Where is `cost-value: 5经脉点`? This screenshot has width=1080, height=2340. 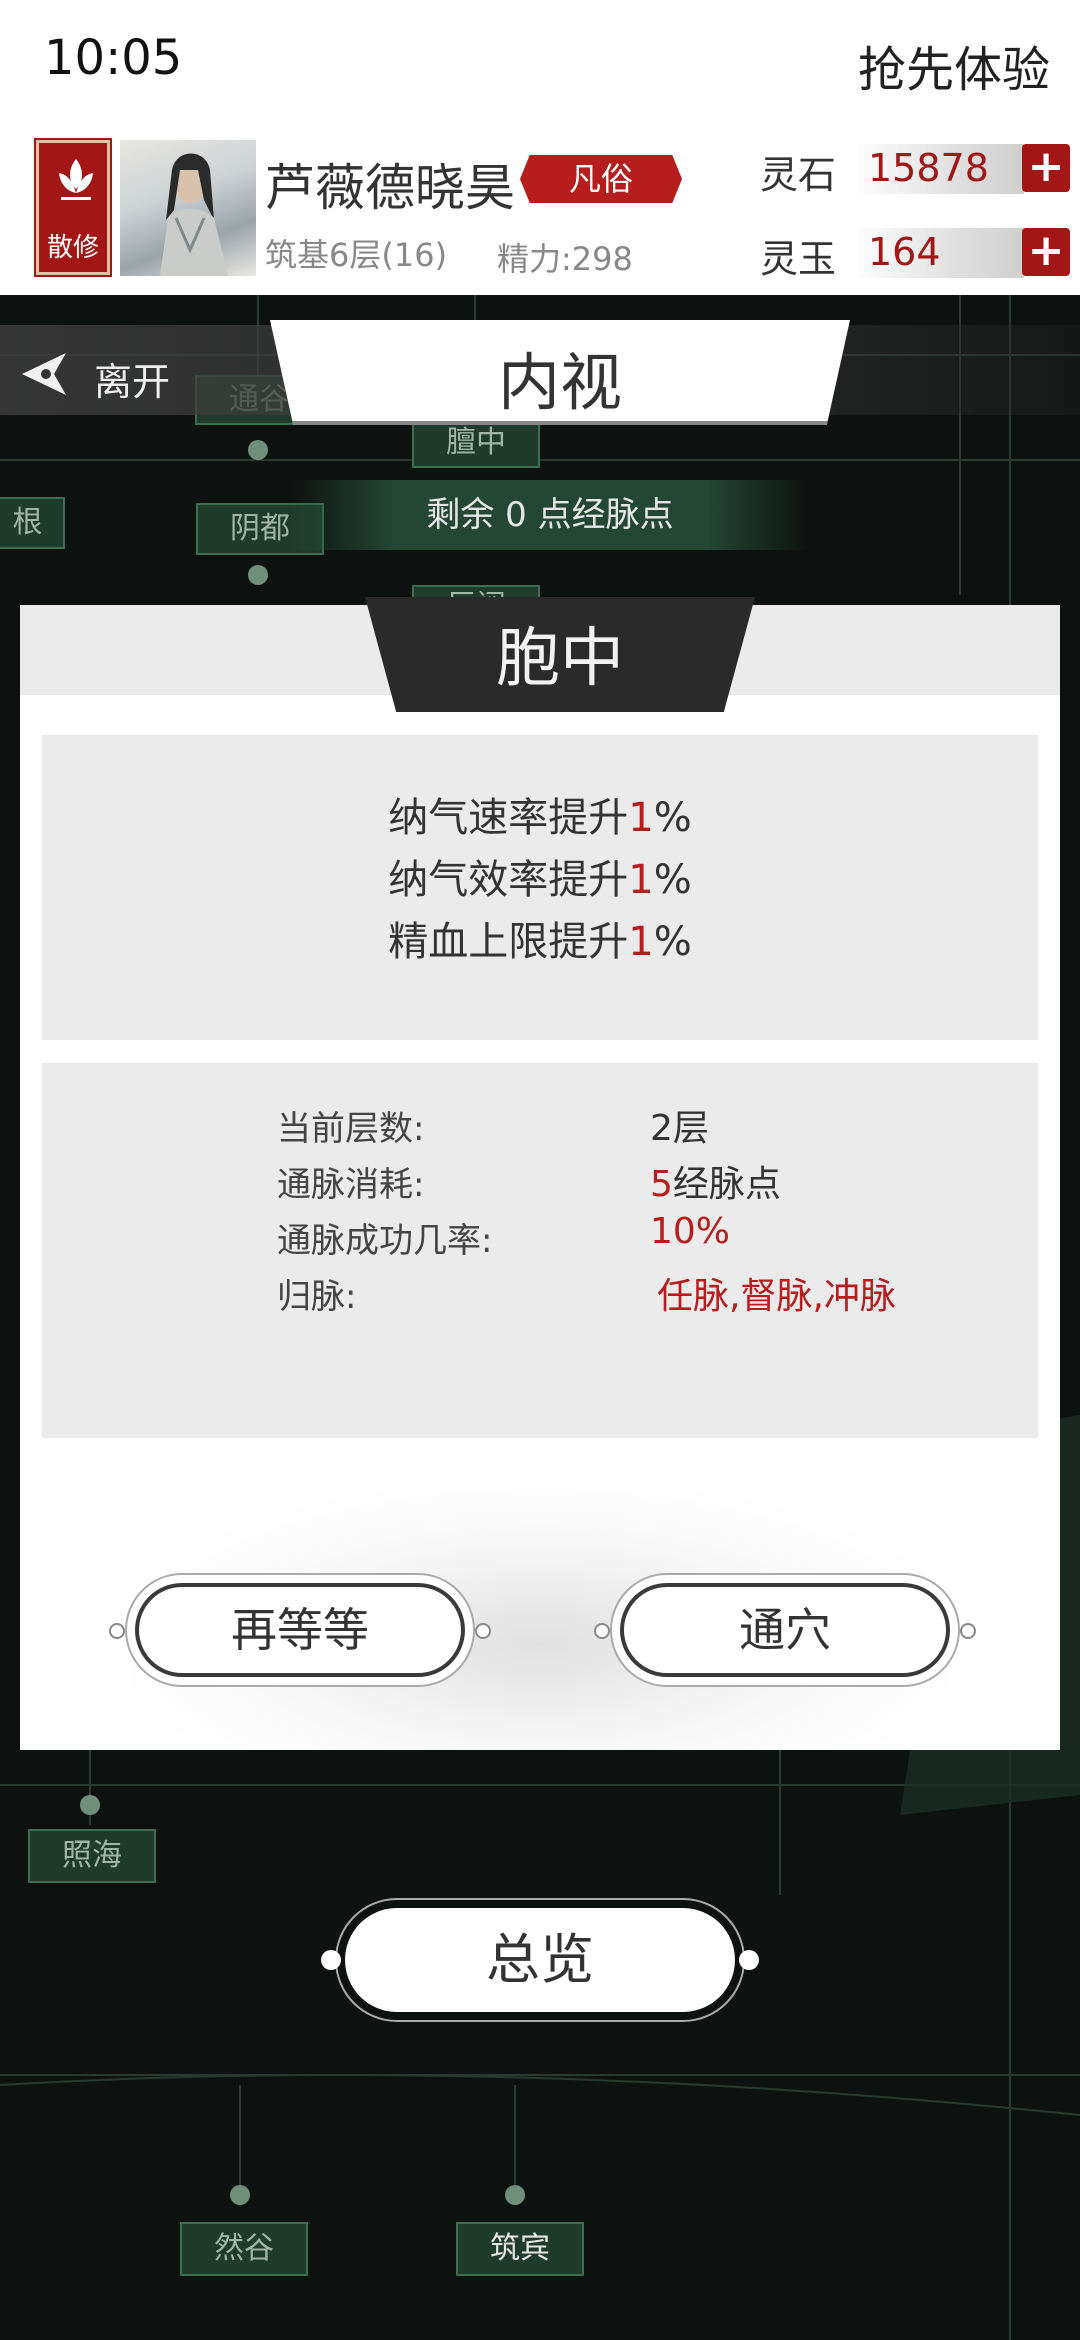 cost-value: 5经脉点 is located at coordinates (715, 1184).